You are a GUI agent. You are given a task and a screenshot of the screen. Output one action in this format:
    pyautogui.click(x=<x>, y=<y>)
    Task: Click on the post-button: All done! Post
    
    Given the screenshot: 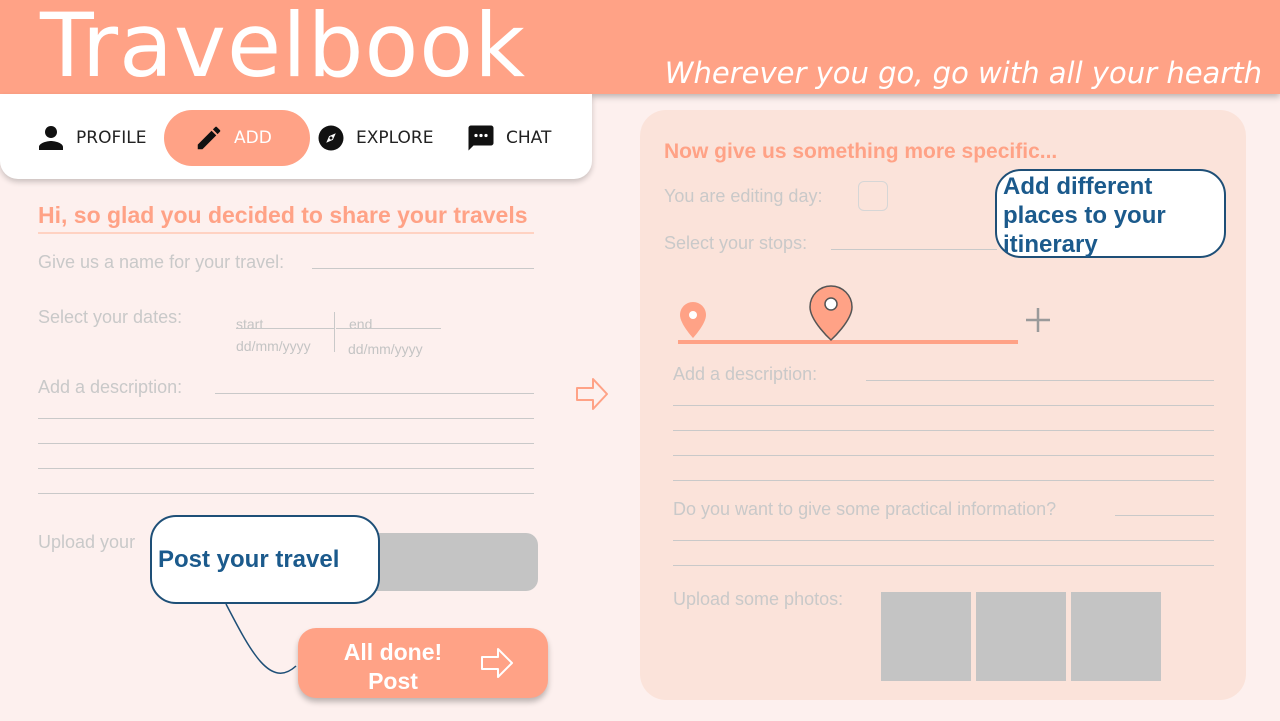 What is the action you would take?
    pyautogui.click(x=423, y=663)
    